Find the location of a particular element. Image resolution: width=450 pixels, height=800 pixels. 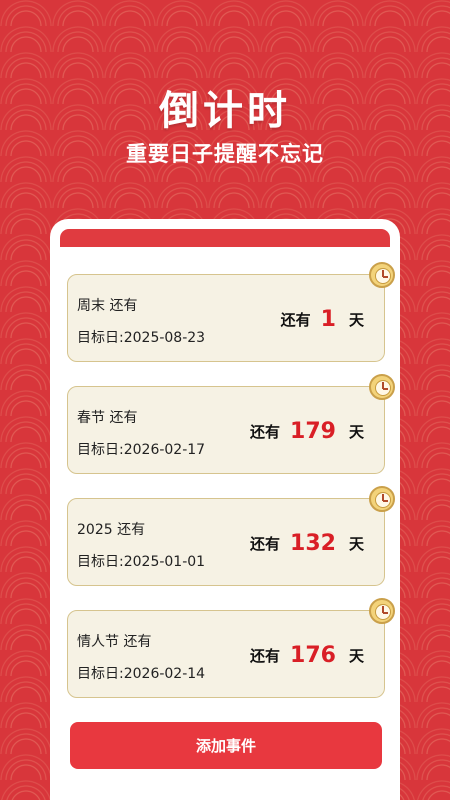

event-name: 情人节 还有 is located at coordinates (114, 642).